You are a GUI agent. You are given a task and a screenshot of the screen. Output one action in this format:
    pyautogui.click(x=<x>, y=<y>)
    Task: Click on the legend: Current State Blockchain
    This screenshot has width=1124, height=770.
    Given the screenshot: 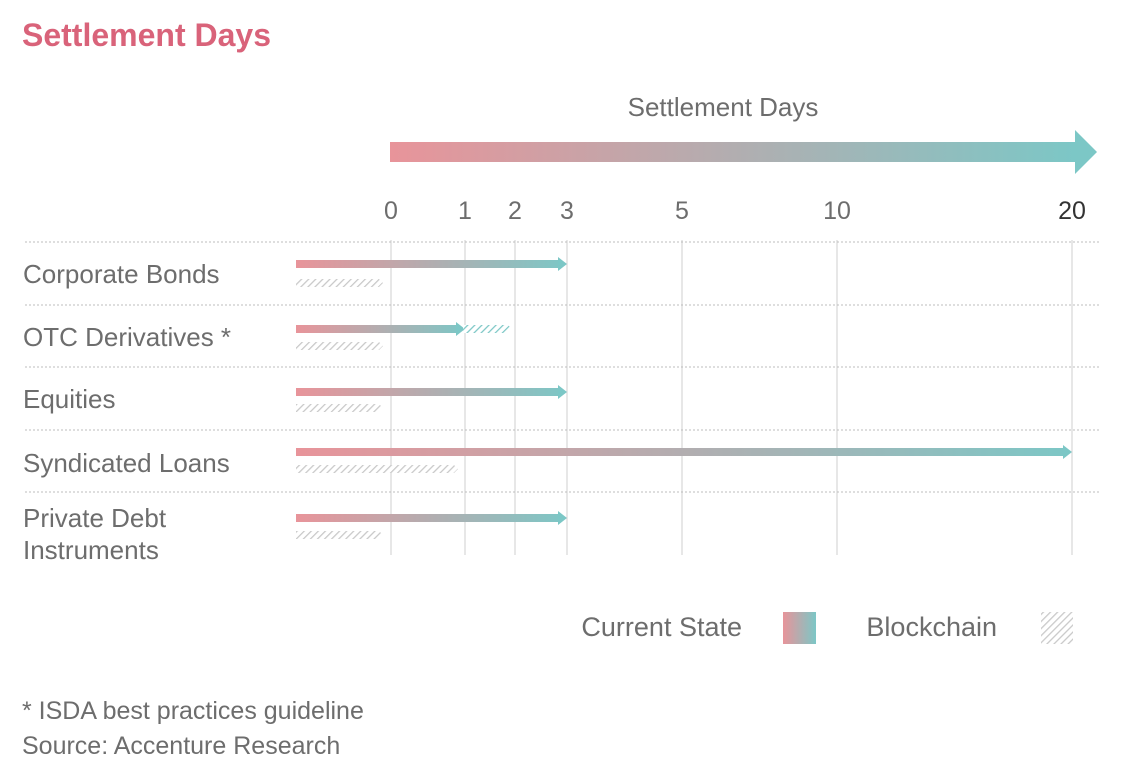 What is the action you would take?
    pyautogui.click(x=827, y=628)
    